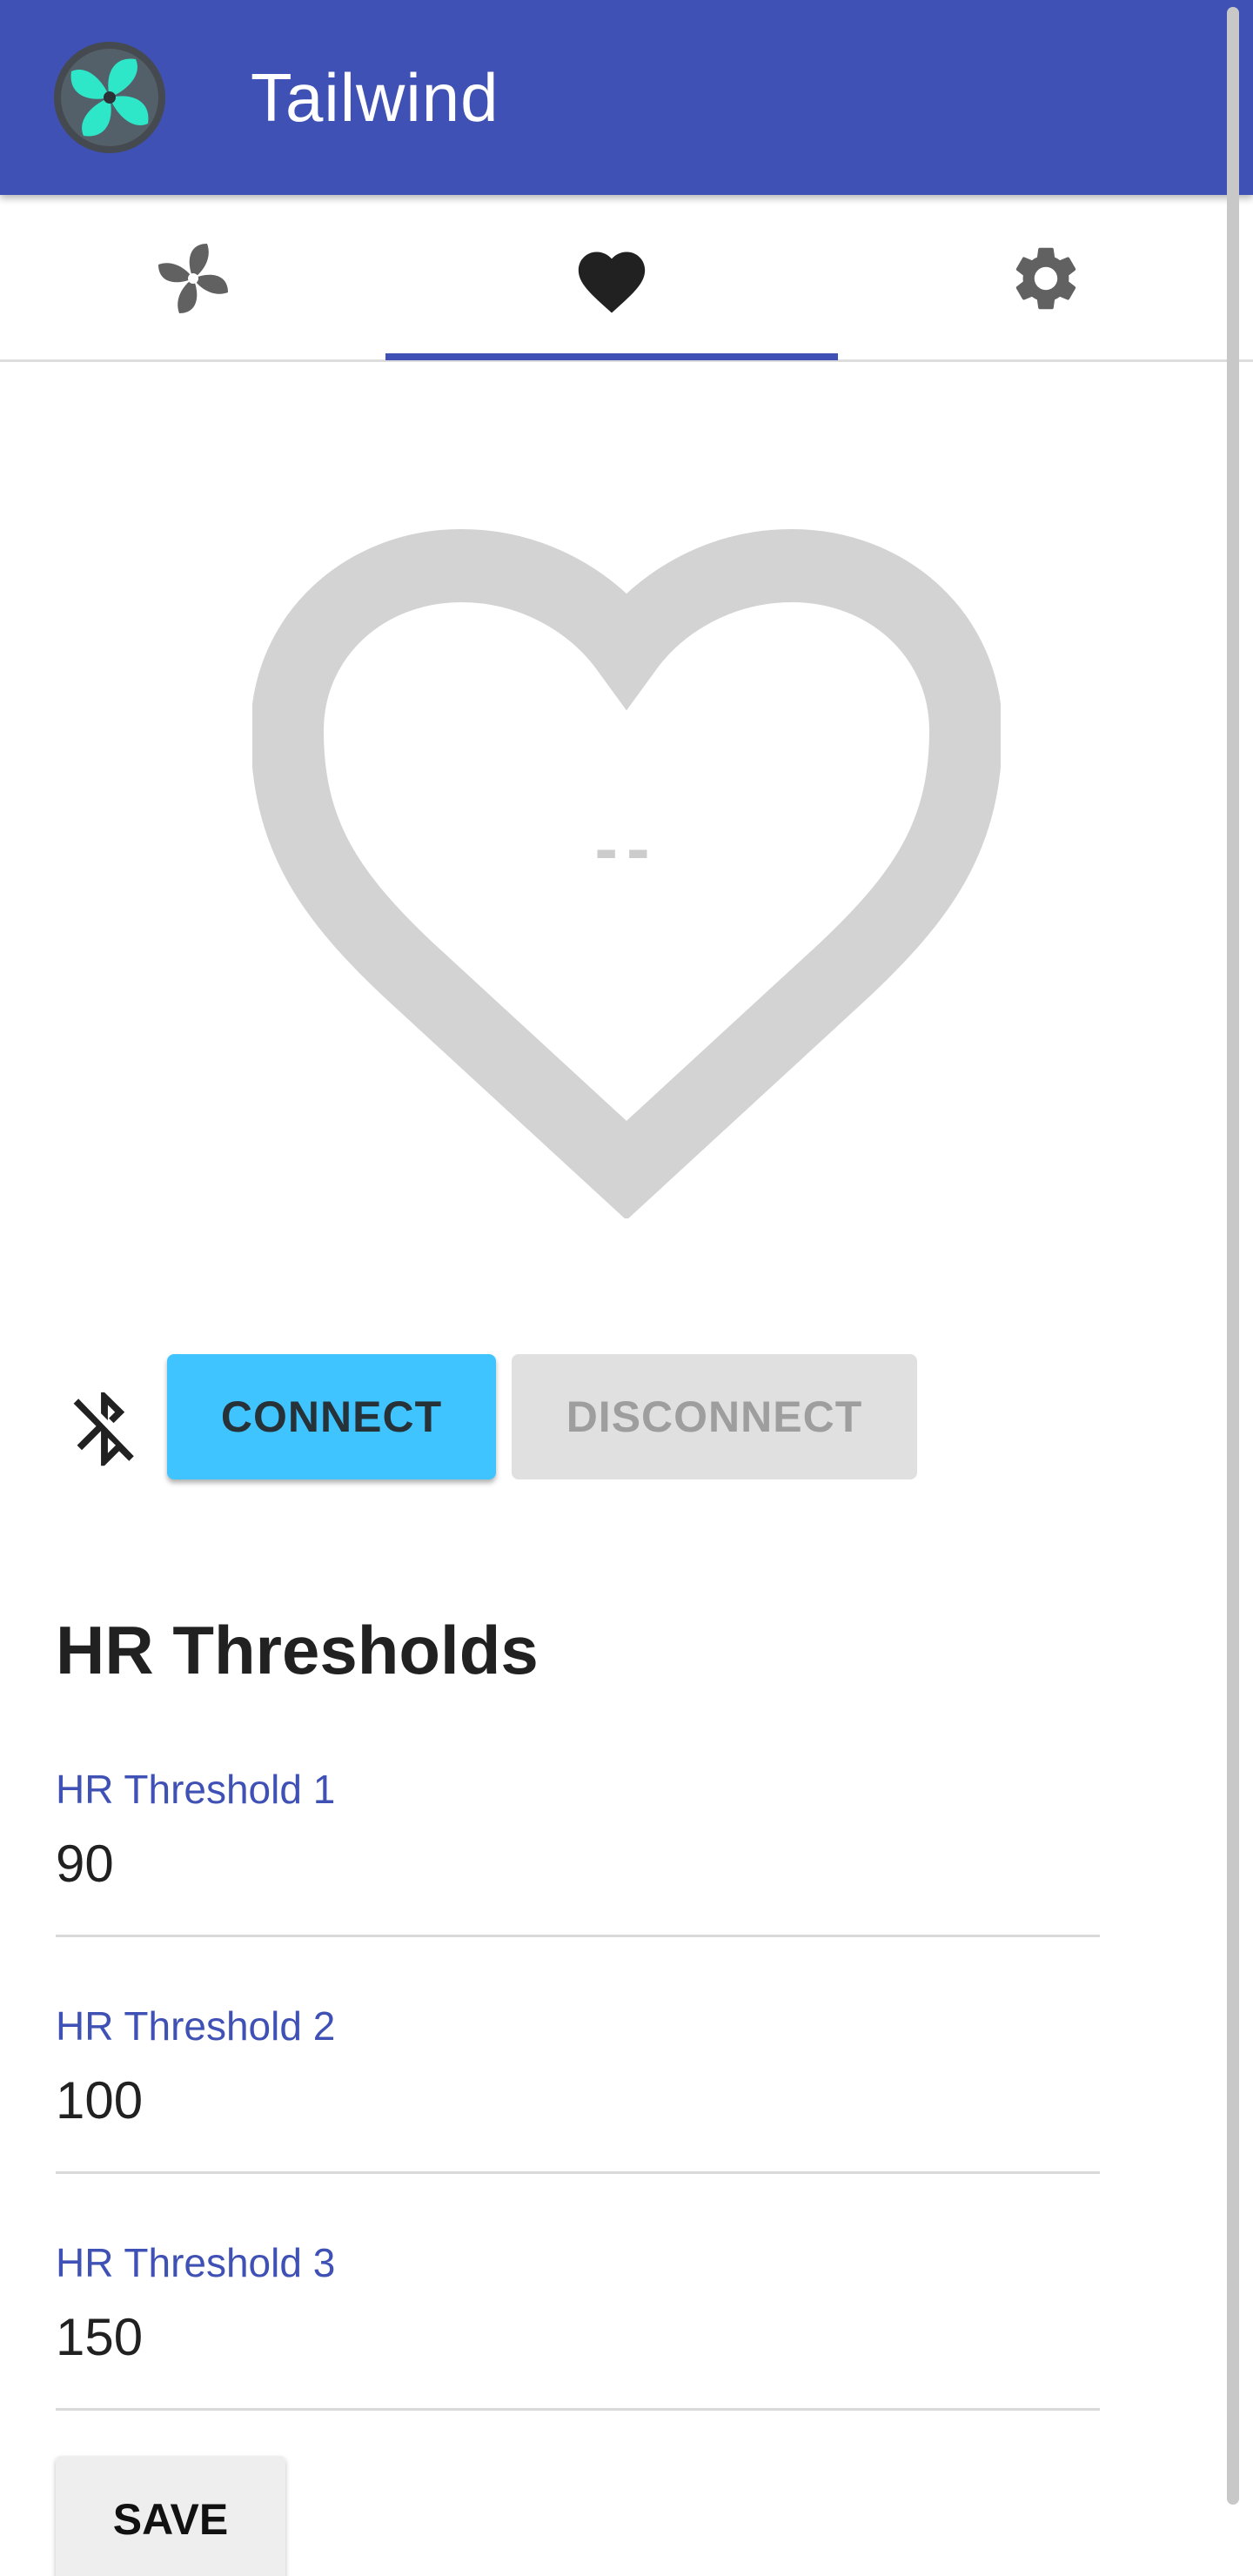 This screenshot has width=1253, height=2576. I want to click on hr-threshold-1-field: HR Threshold 1, so click(578, 1850).